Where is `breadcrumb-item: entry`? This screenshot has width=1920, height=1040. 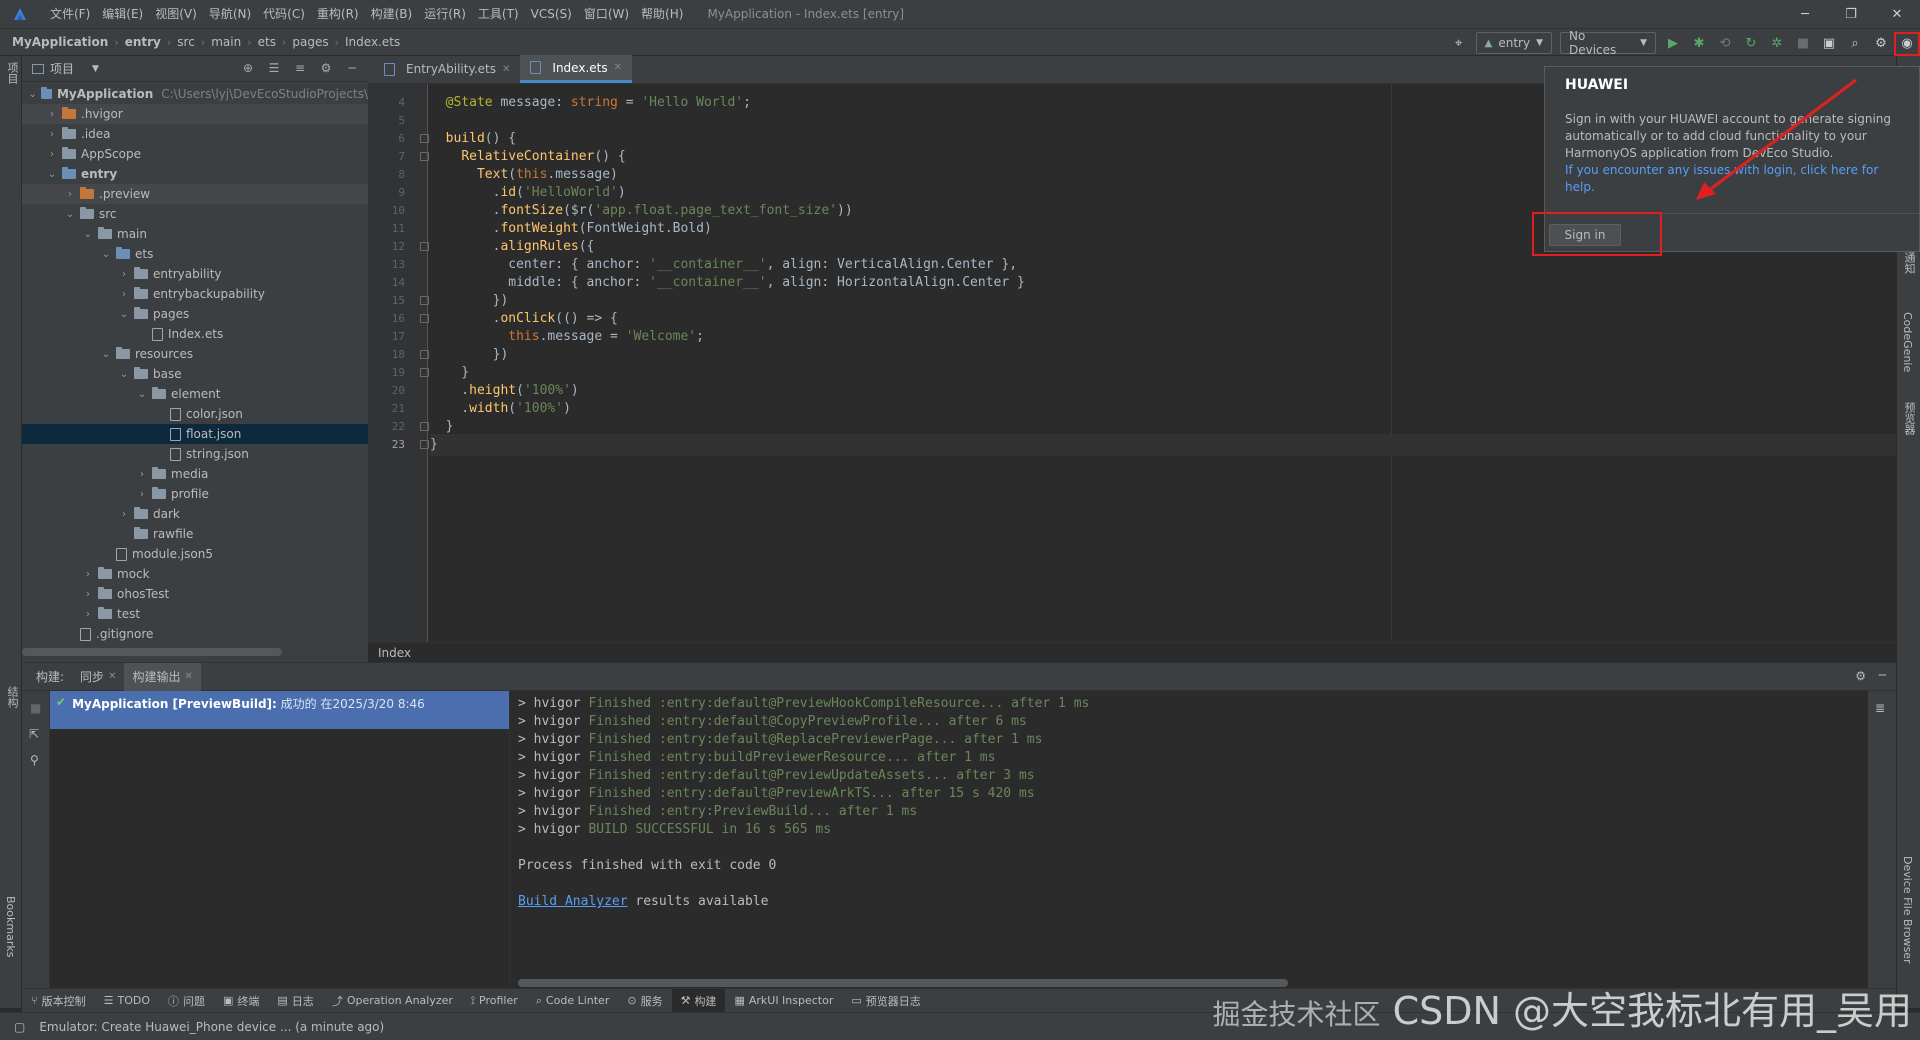
breadcrumb-item: entry is located at coordinates (143, 42).